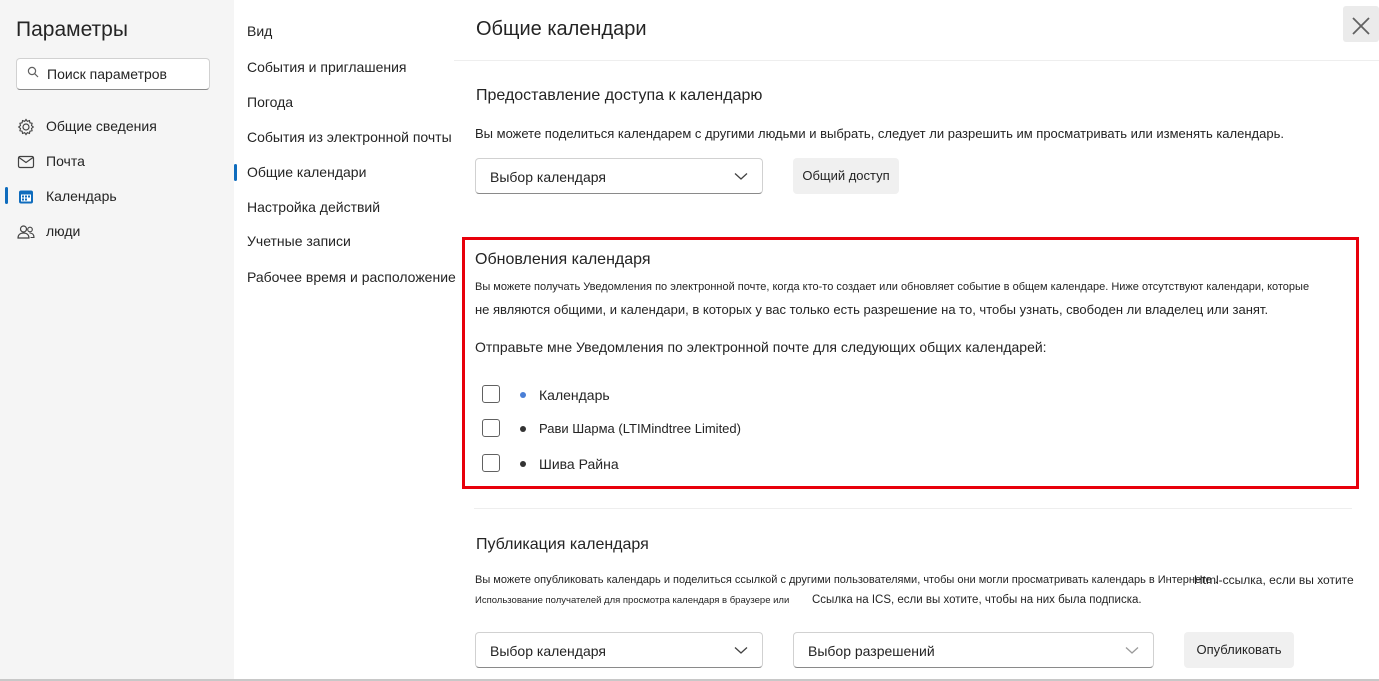 This screenshot has height=681, width=1379. I want to click on calendar-option-label: Календарь, so click(574, 395).